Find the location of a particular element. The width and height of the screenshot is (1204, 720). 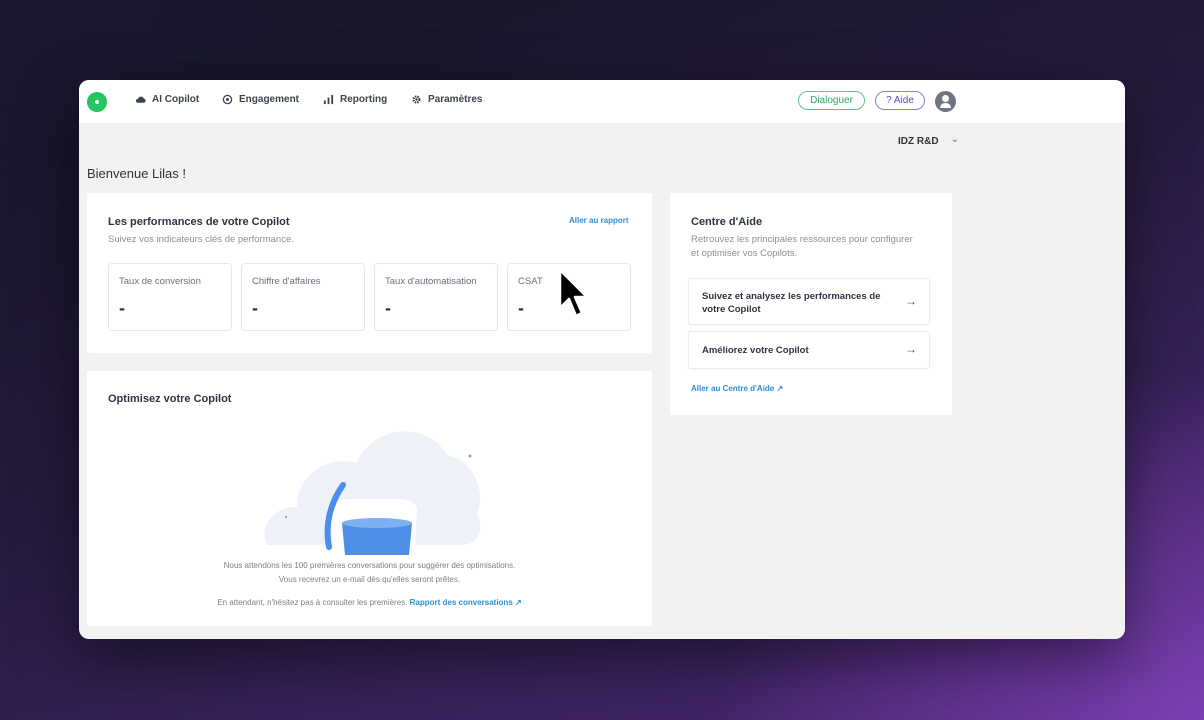

kpi-label: Taux de conversion is located at coordinates (160, 281).